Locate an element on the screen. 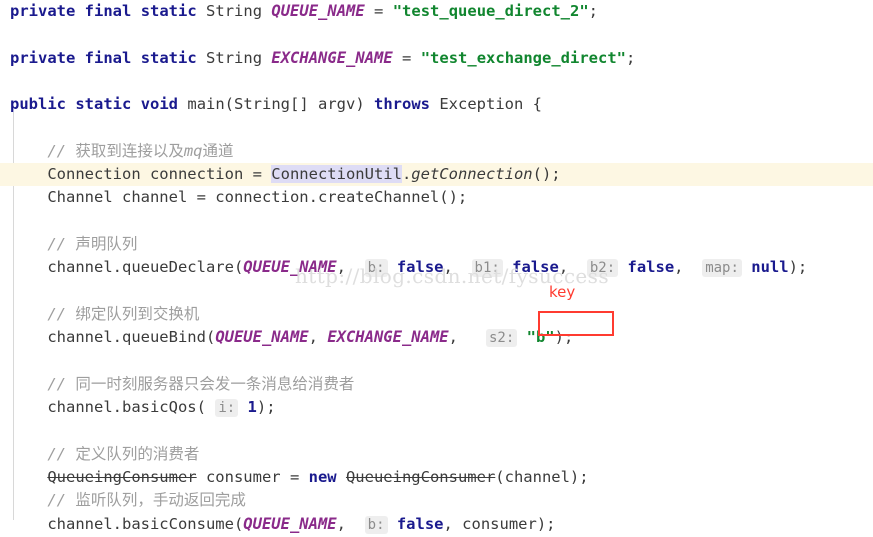 The width and height of the screenshot is (873, 537). code-token: main(String[] argv) is located at coordinates (280, 104).